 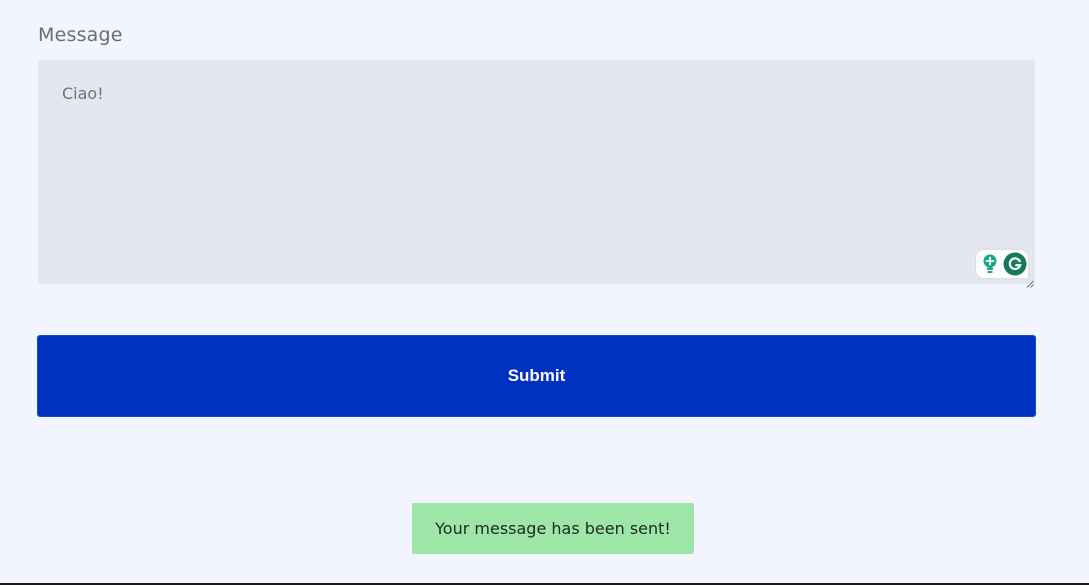 I want to click on grammarly-g-icon, so click(x=1015, y=264).